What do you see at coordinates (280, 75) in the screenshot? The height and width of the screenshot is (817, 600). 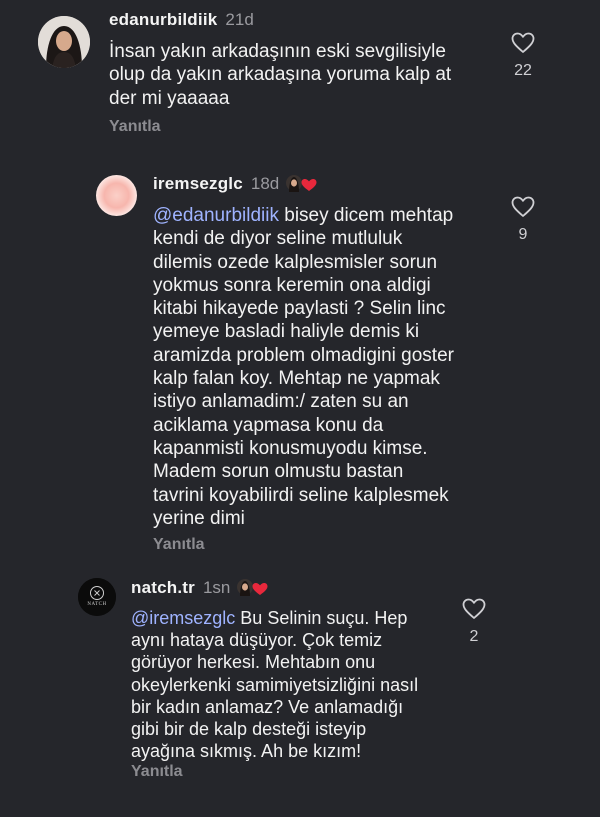 I see `comment-line: olup da yakın arkadaşına yoruma kalp at` at bounding box center [280, 75].